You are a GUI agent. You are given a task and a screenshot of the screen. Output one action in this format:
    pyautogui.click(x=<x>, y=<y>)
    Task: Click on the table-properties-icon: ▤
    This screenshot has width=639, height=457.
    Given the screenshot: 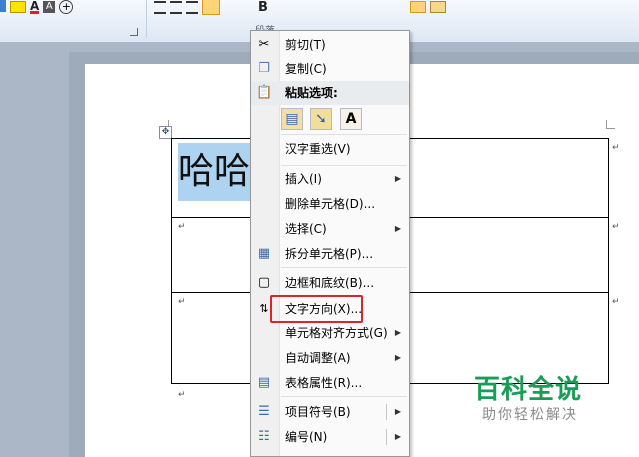 What is the action you would take?
    pyautogui.click(x=264, y=382)
    